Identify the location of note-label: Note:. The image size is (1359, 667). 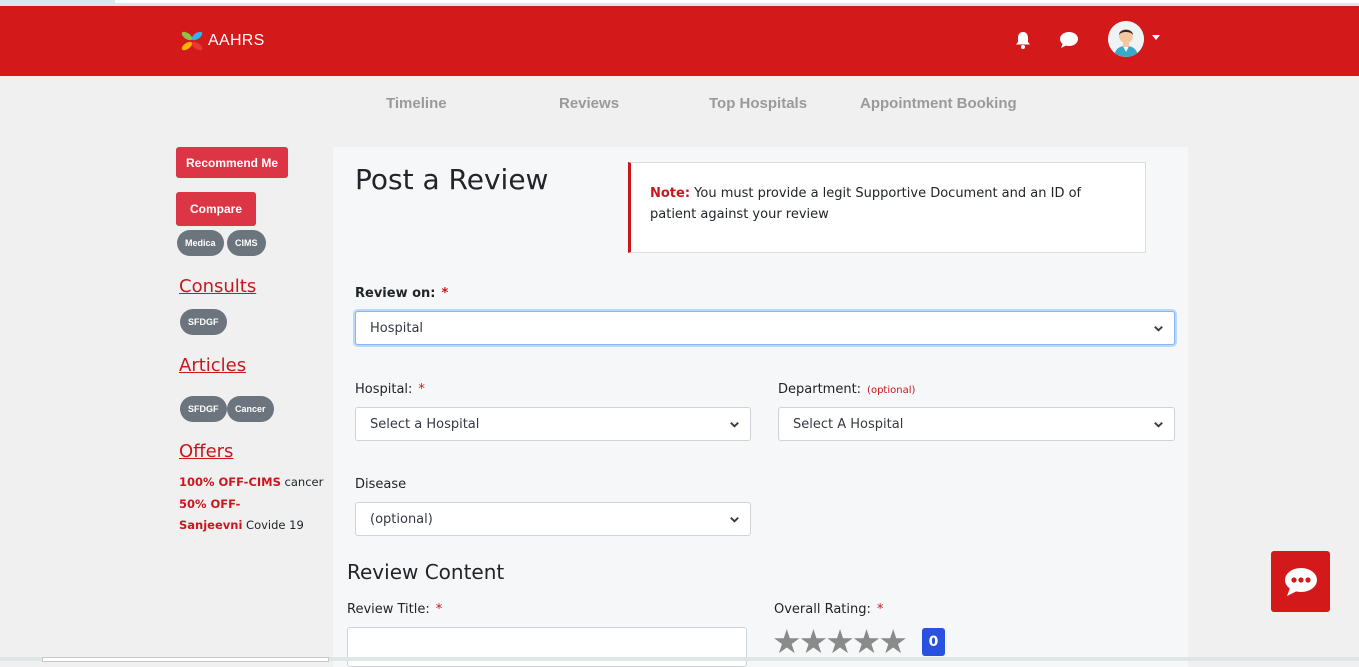
(670, 193).